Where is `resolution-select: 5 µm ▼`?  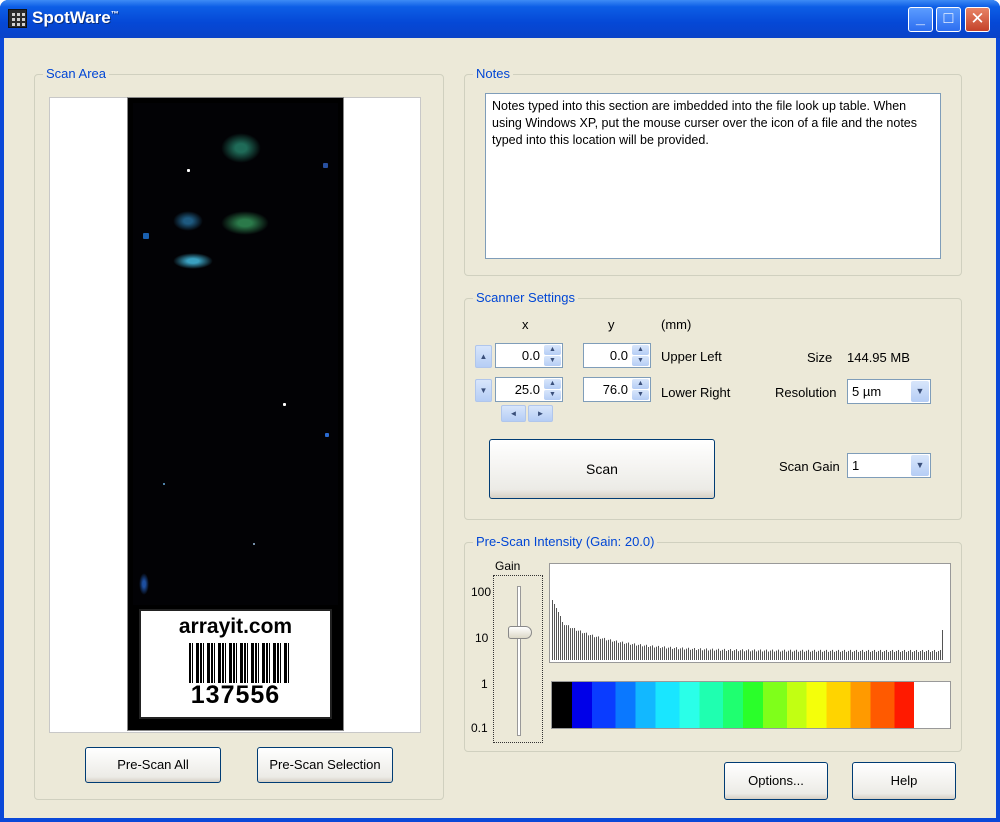 resolution-select: 5 µm ▼ is located at coordinates (889, 391).